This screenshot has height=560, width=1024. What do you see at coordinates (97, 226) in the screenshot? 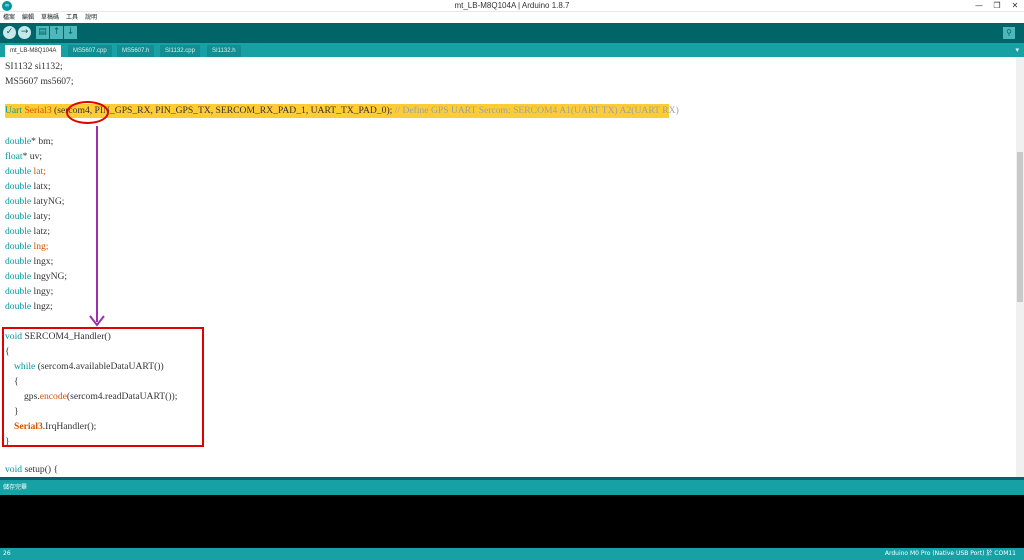
I see `annotation-arrow-icon` at bounding box center [97, 226].